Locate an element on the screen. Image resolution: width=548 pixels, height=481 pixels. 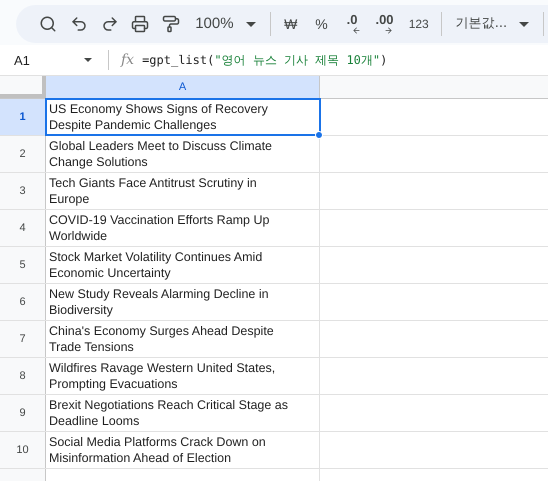
table-cell: Global Leaders Meet to Discuss Climate Change Solutions is located at coordinates (183, 154).